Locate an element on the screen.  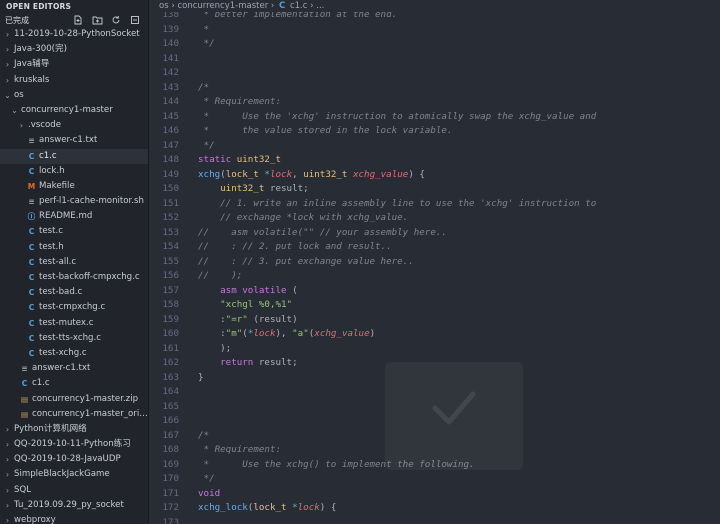
tree-item: › webproxy is located at coordinates (74, 518).